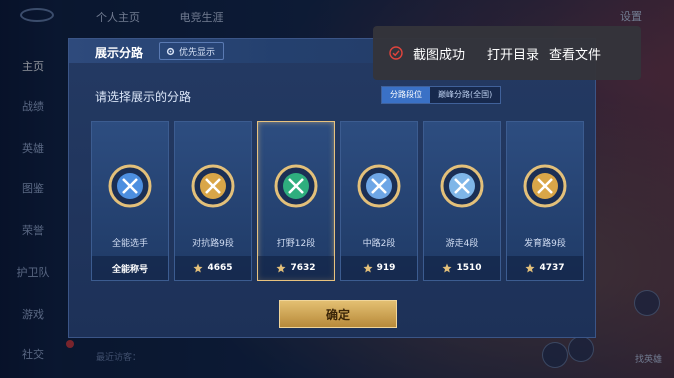 The height and width of the screenshot is (378, 674). What do you see at coordinates (220, 268) in the screenshot?
I see `lane-card-score-value: 4665` at bounding box center [220, 268].